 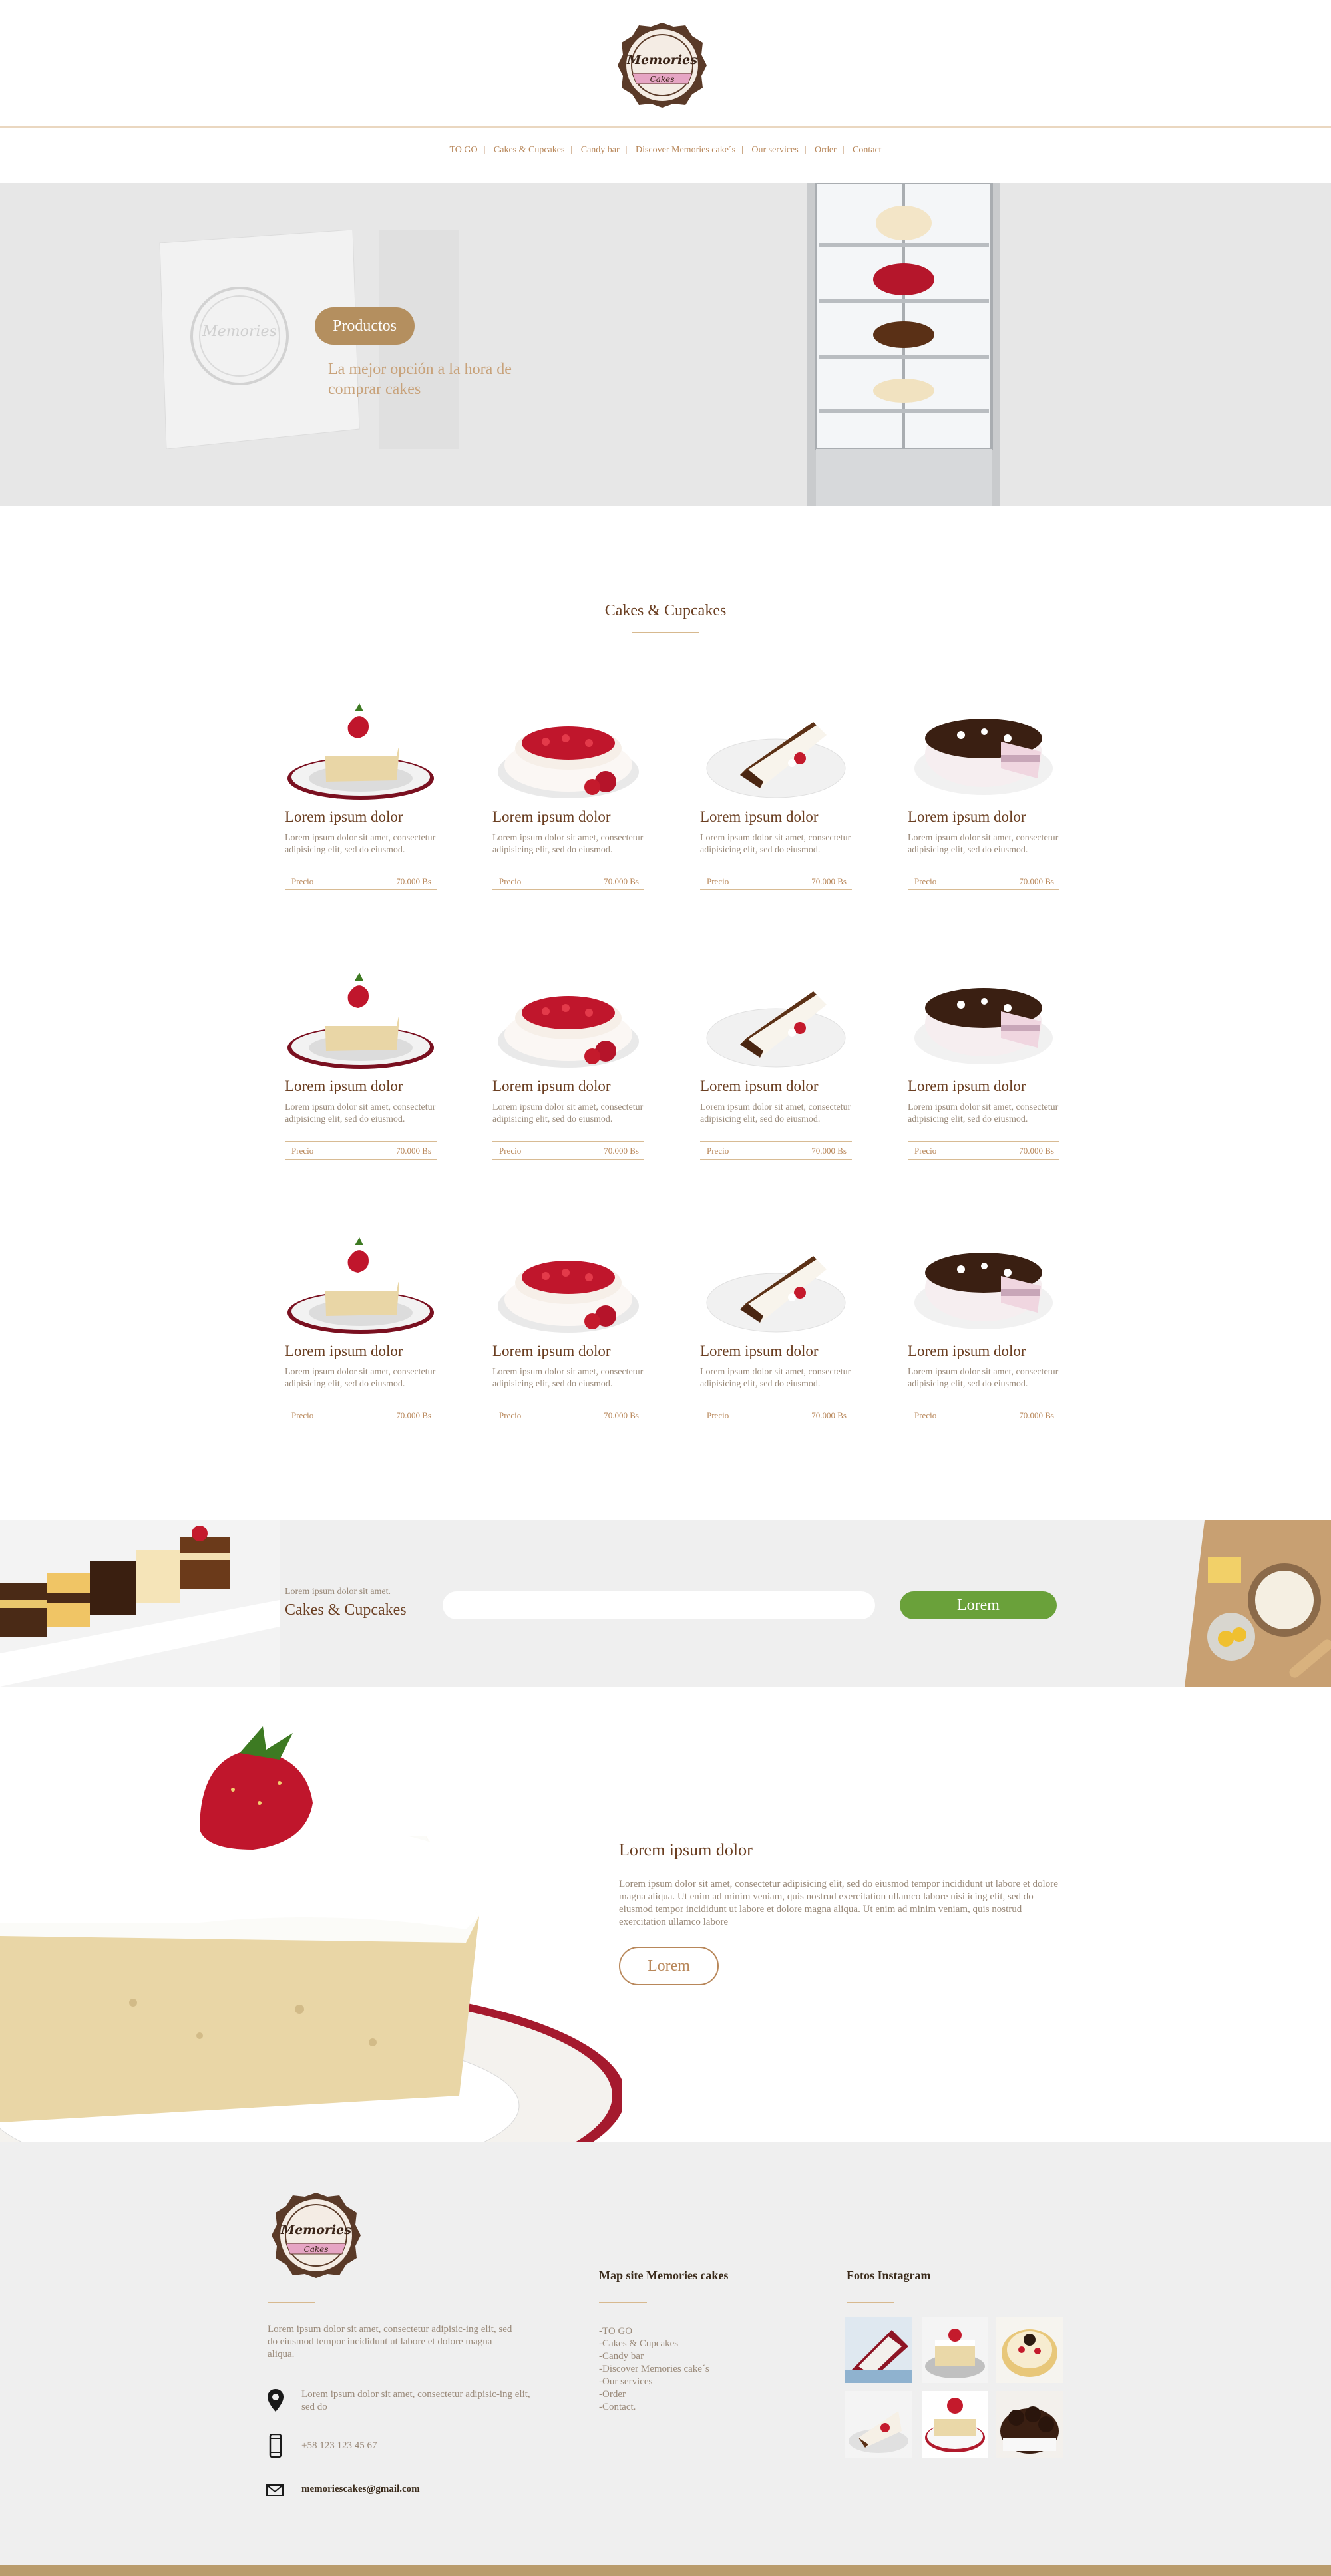 I want to click on footer-link-to-go: -TO GO, so click(x=654, y=2331).